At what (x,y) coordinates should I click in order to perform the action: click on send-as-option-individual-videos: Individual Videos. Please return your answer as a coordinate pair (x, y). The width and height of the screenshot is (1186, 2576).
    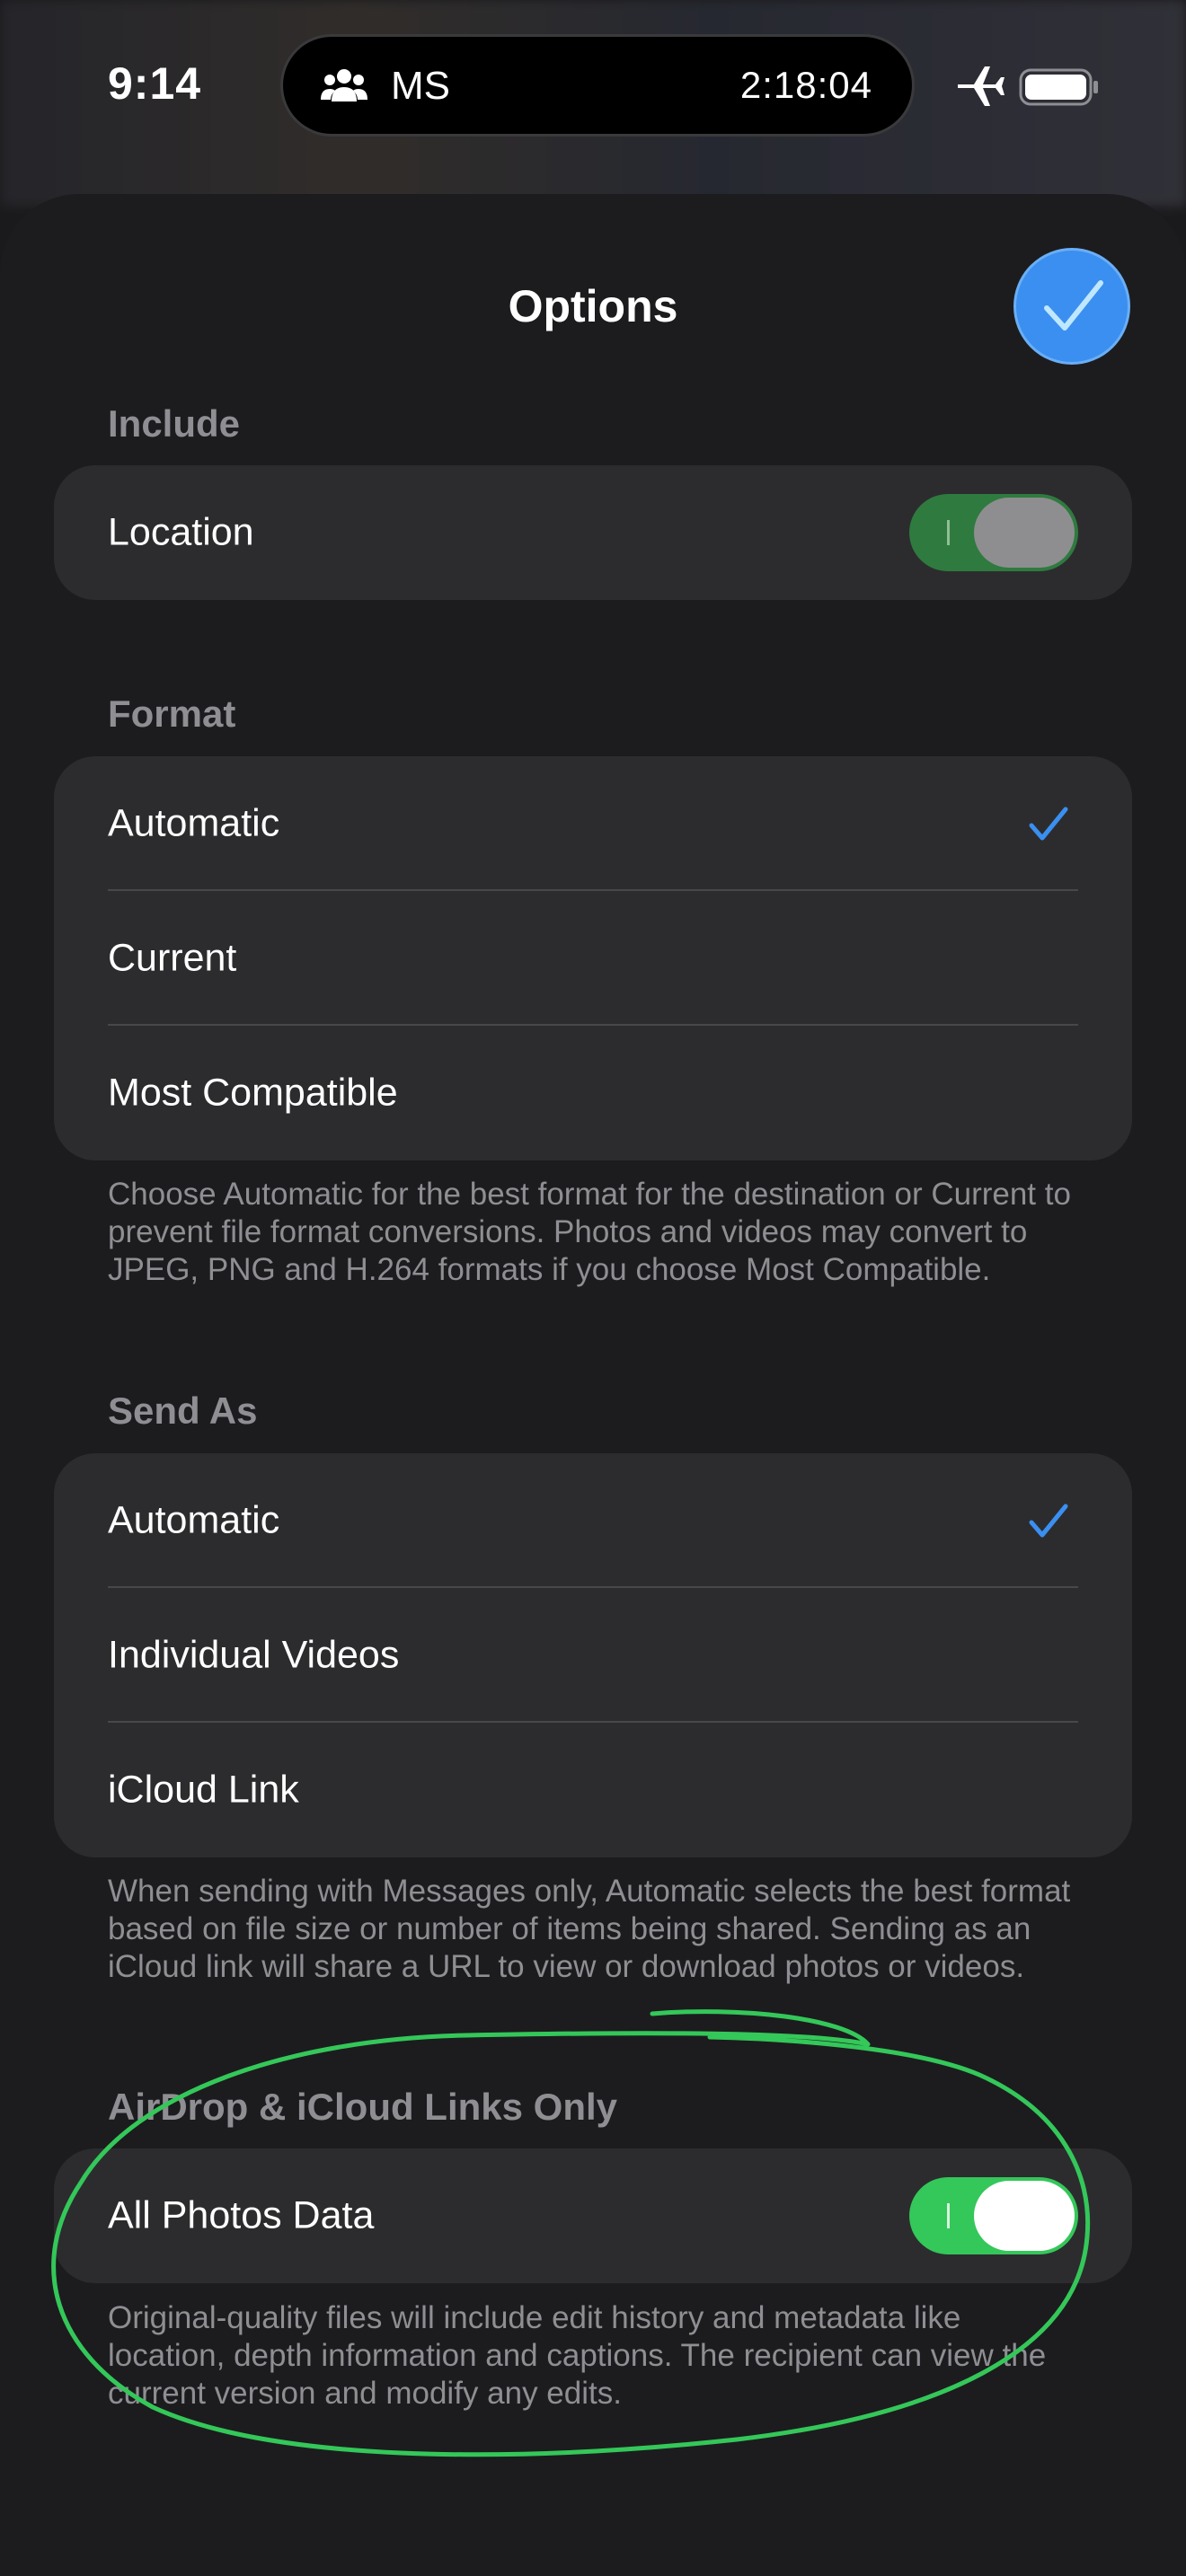
    Looking at the image, I should click on (593, 1655).